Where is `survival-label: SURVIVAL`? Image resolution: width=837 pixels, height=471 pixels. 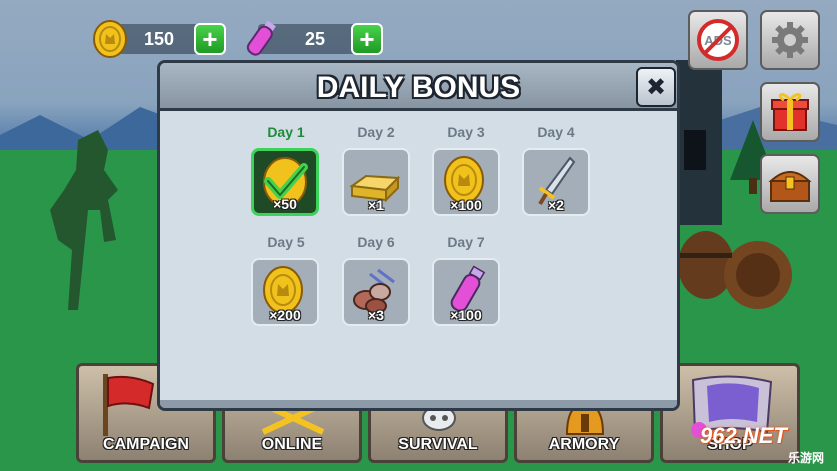 survival-label: SURVIVAL is located at coordinates (438, 444).